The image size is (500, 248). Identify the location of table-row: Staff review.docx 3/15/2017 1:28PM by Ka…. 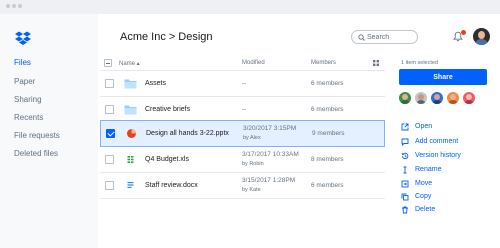
(242, 186).